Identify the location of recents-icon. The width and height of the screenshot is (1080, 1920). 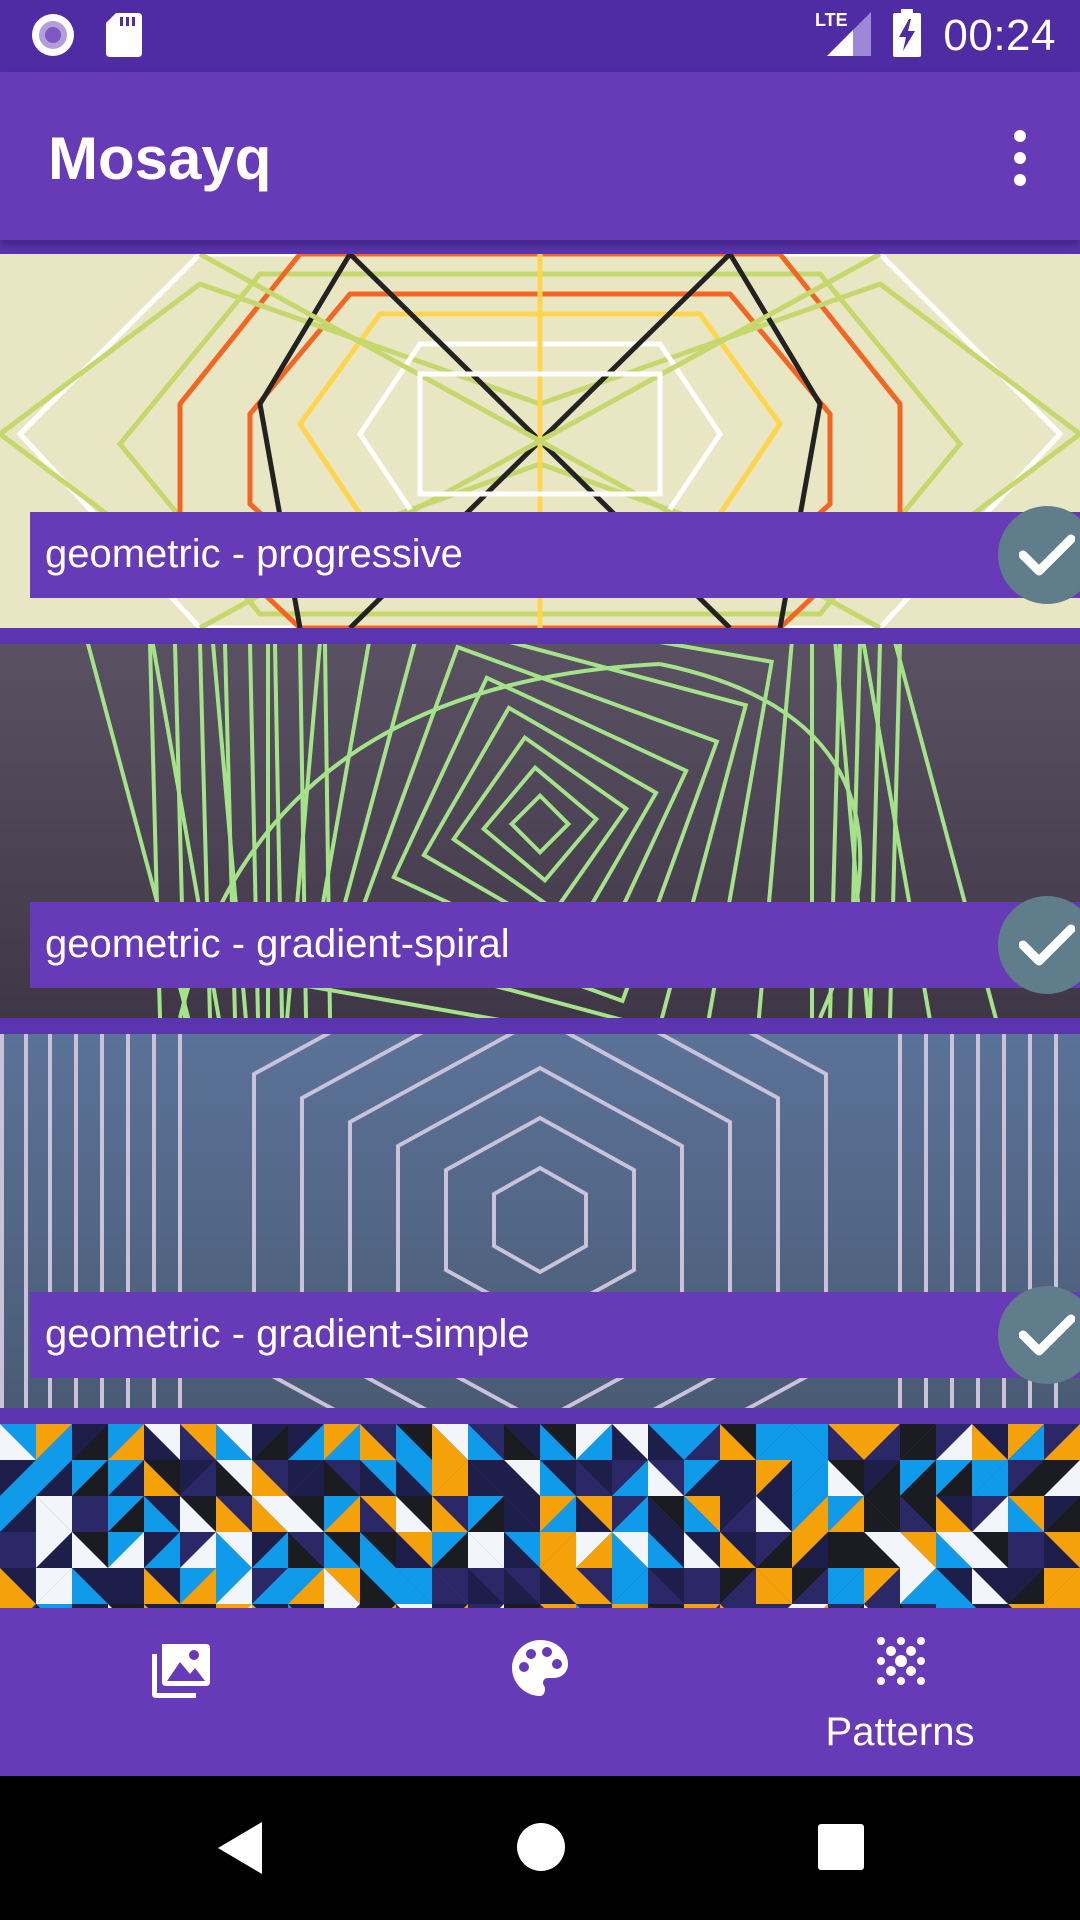
(841, 1849).